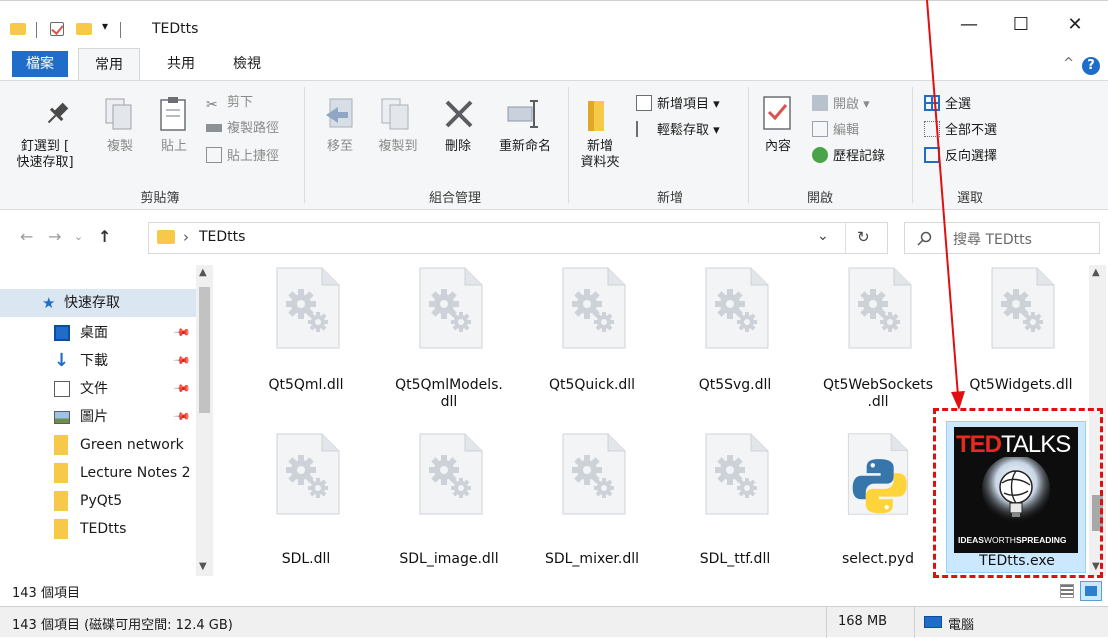 Image resolution: width=1108 pixels, height=638 pixels. What do you see at coordinates (778, 147) in the screenshot?
I see `properties-button: 內容` at bounding box center [778, 147].